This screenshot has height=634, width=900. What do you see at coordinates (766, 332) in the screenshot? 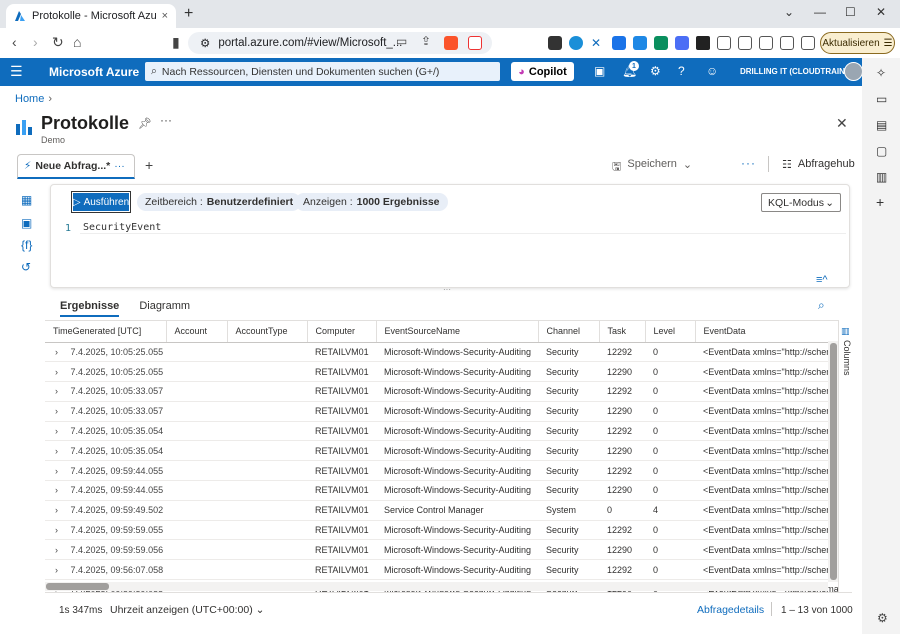
I see `column-header: EventData` at bounding box center [766, 332].